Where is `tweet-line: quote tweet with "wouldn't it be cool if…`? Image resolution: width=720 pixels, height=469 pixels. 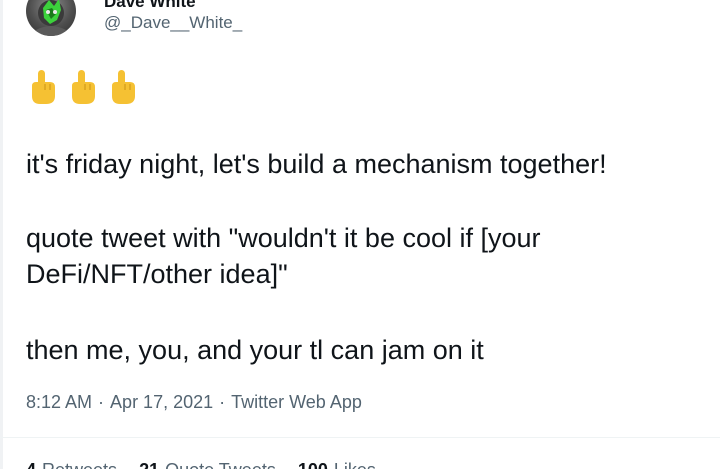
tweet-line: quote tweet with "wouldn't it be cool if… is located at coordinates (283, 238).